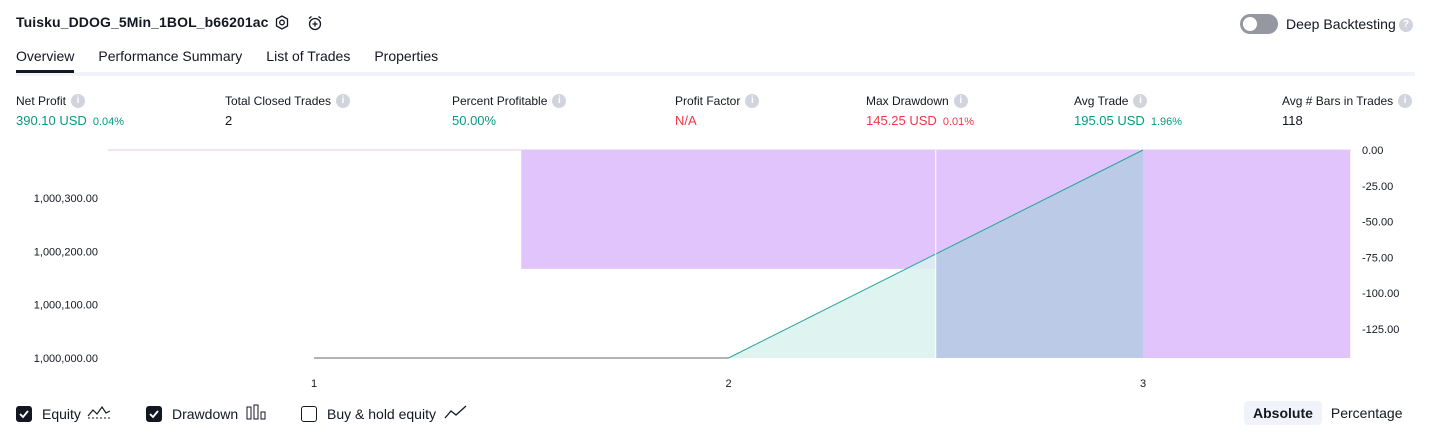  Describe the element at coordinates (456, 413) in the screenshot. I see `buy-hold-line-icon` at that location.